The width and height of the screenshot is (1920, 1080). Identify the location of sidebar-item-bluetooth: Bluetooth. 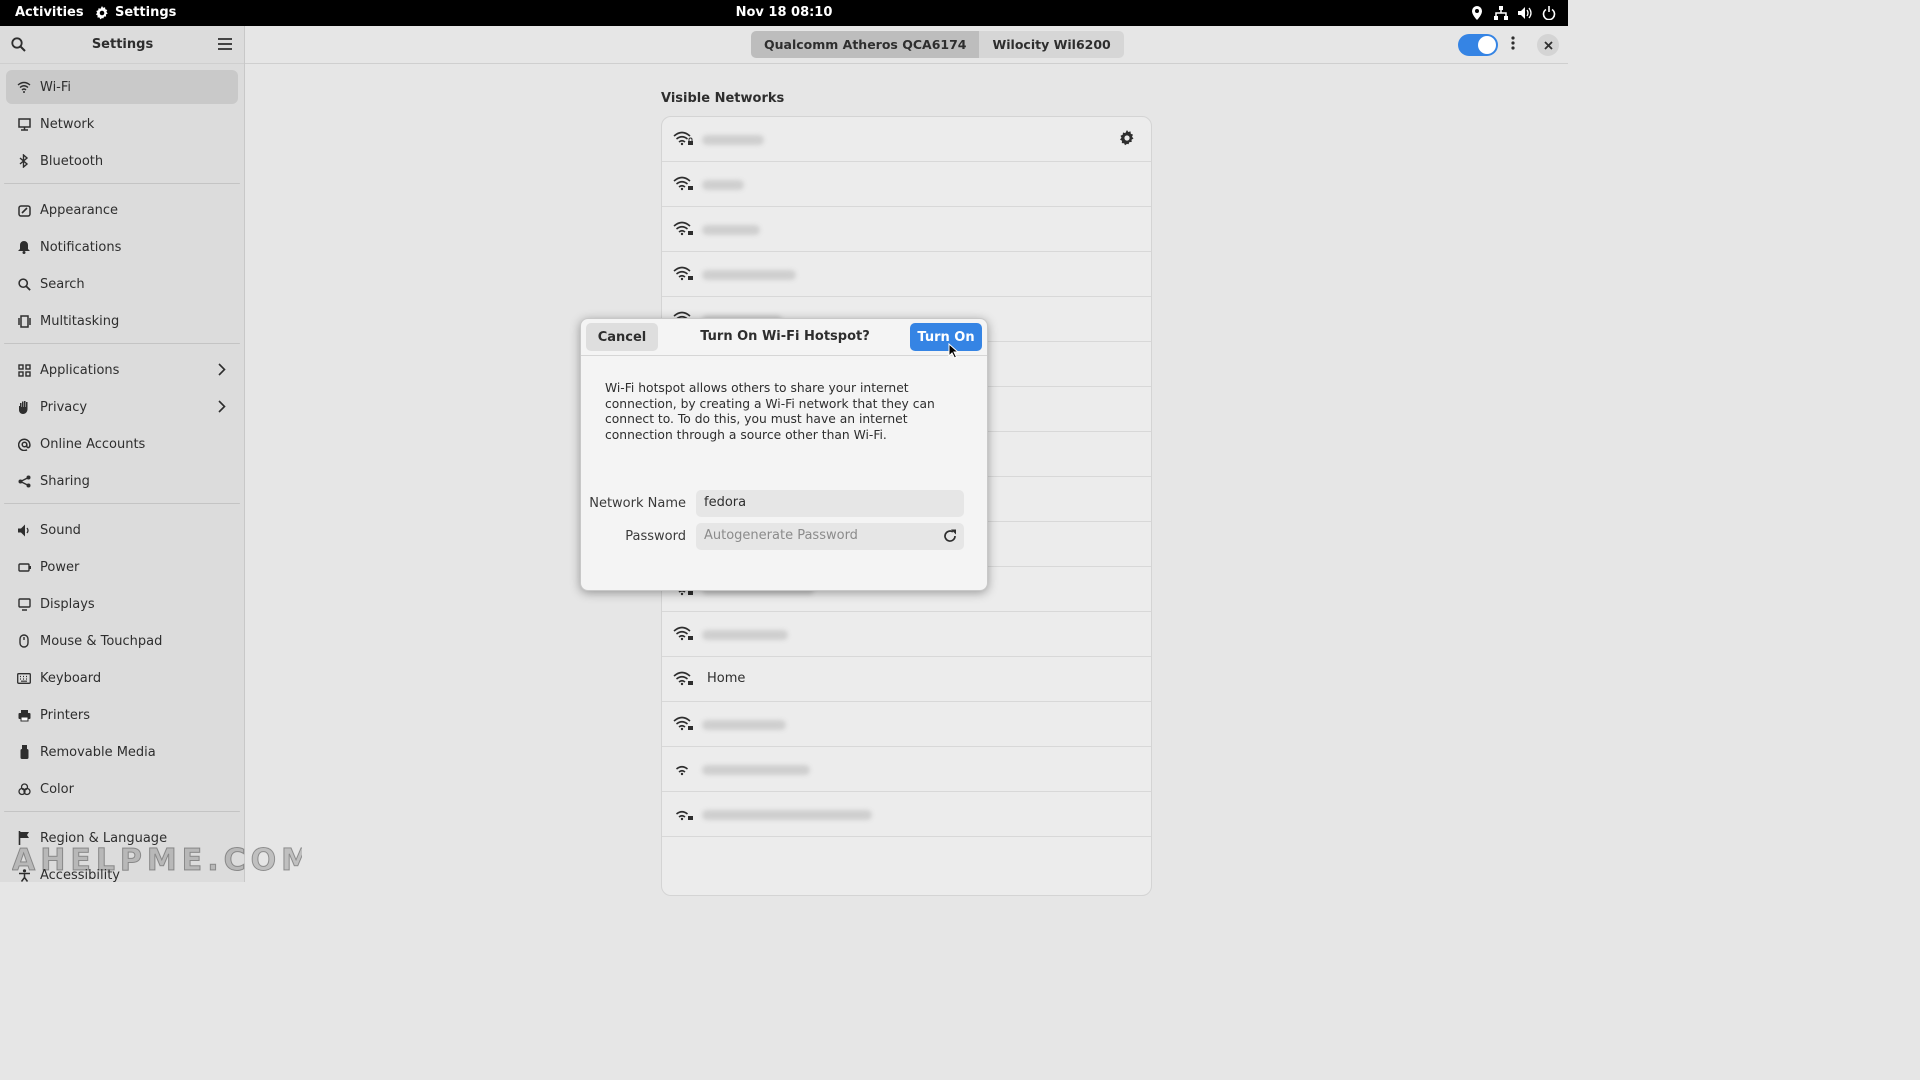
(122, 161).